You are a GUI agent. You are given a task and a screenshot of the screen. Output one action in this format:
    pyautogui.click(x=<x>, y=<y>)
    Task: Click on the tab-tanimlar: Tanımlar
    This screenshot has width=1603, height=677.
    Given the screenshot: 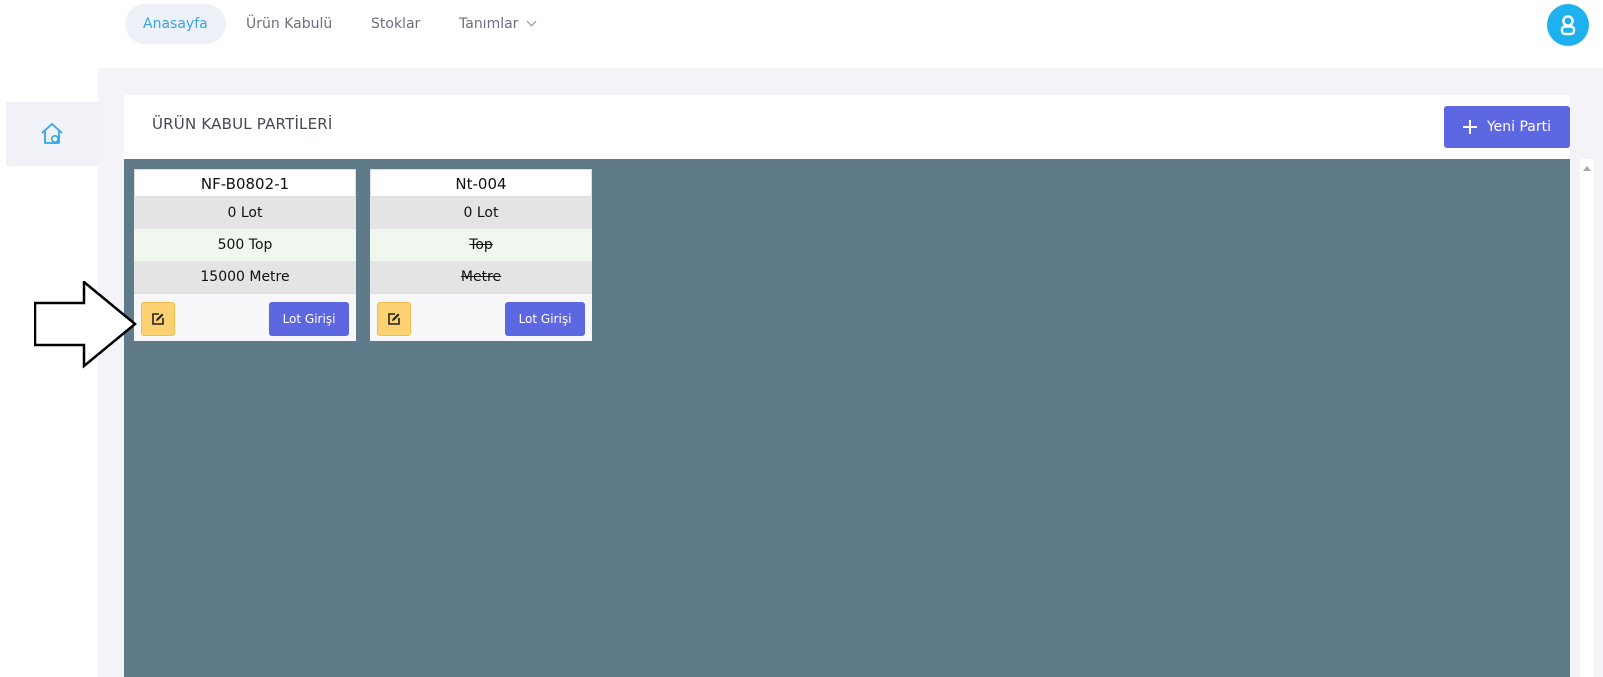 What is the action you would take?
    pyautogui.click(x=498, y=24)
    